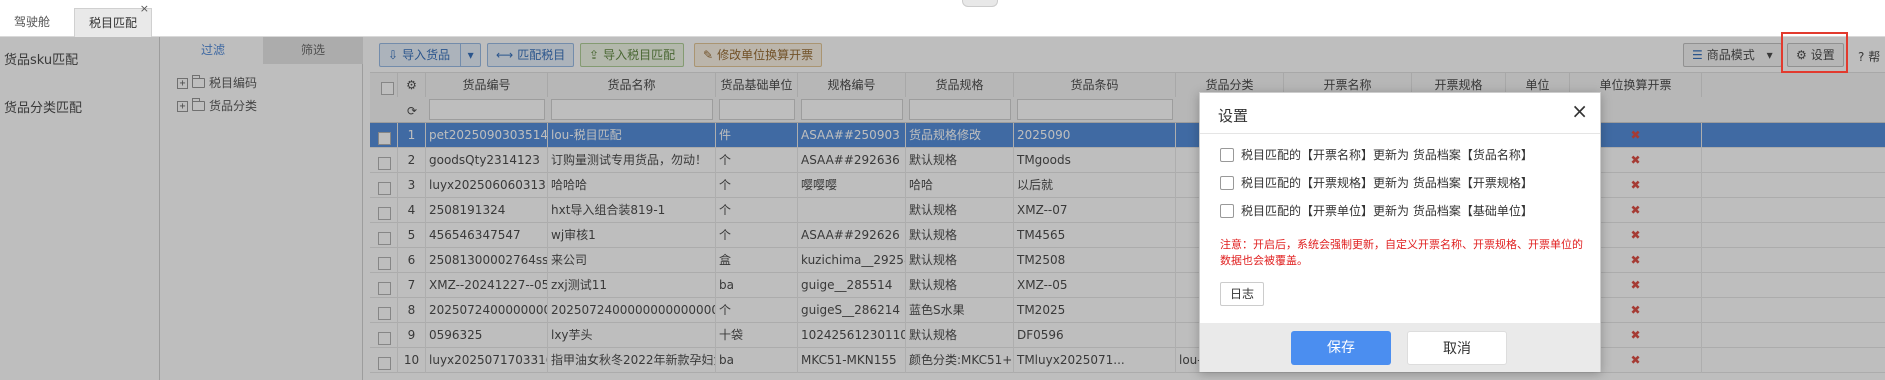 Image resolution: width=1885 pixels, height=380 pixels. I want to click on log-button: 日志, so click(1242, 294).